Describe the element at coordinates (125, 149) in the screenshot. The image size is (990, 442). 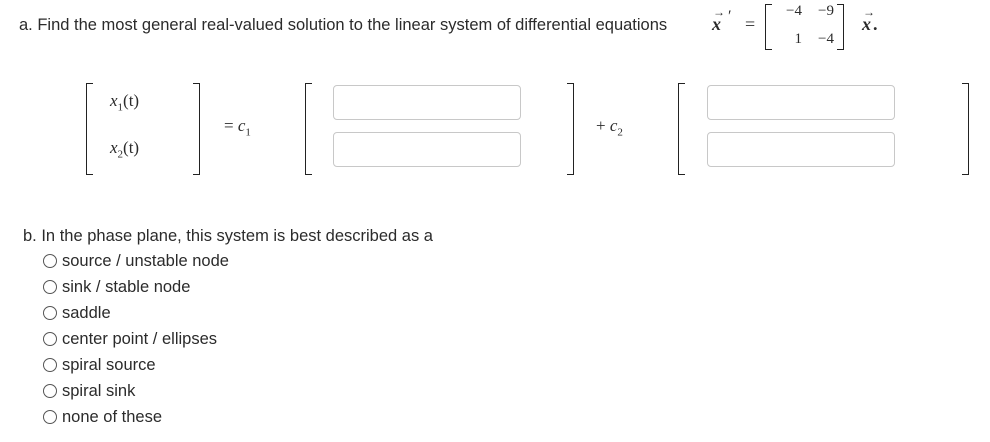
I see `x2-of-t: x2(t)` at that location.